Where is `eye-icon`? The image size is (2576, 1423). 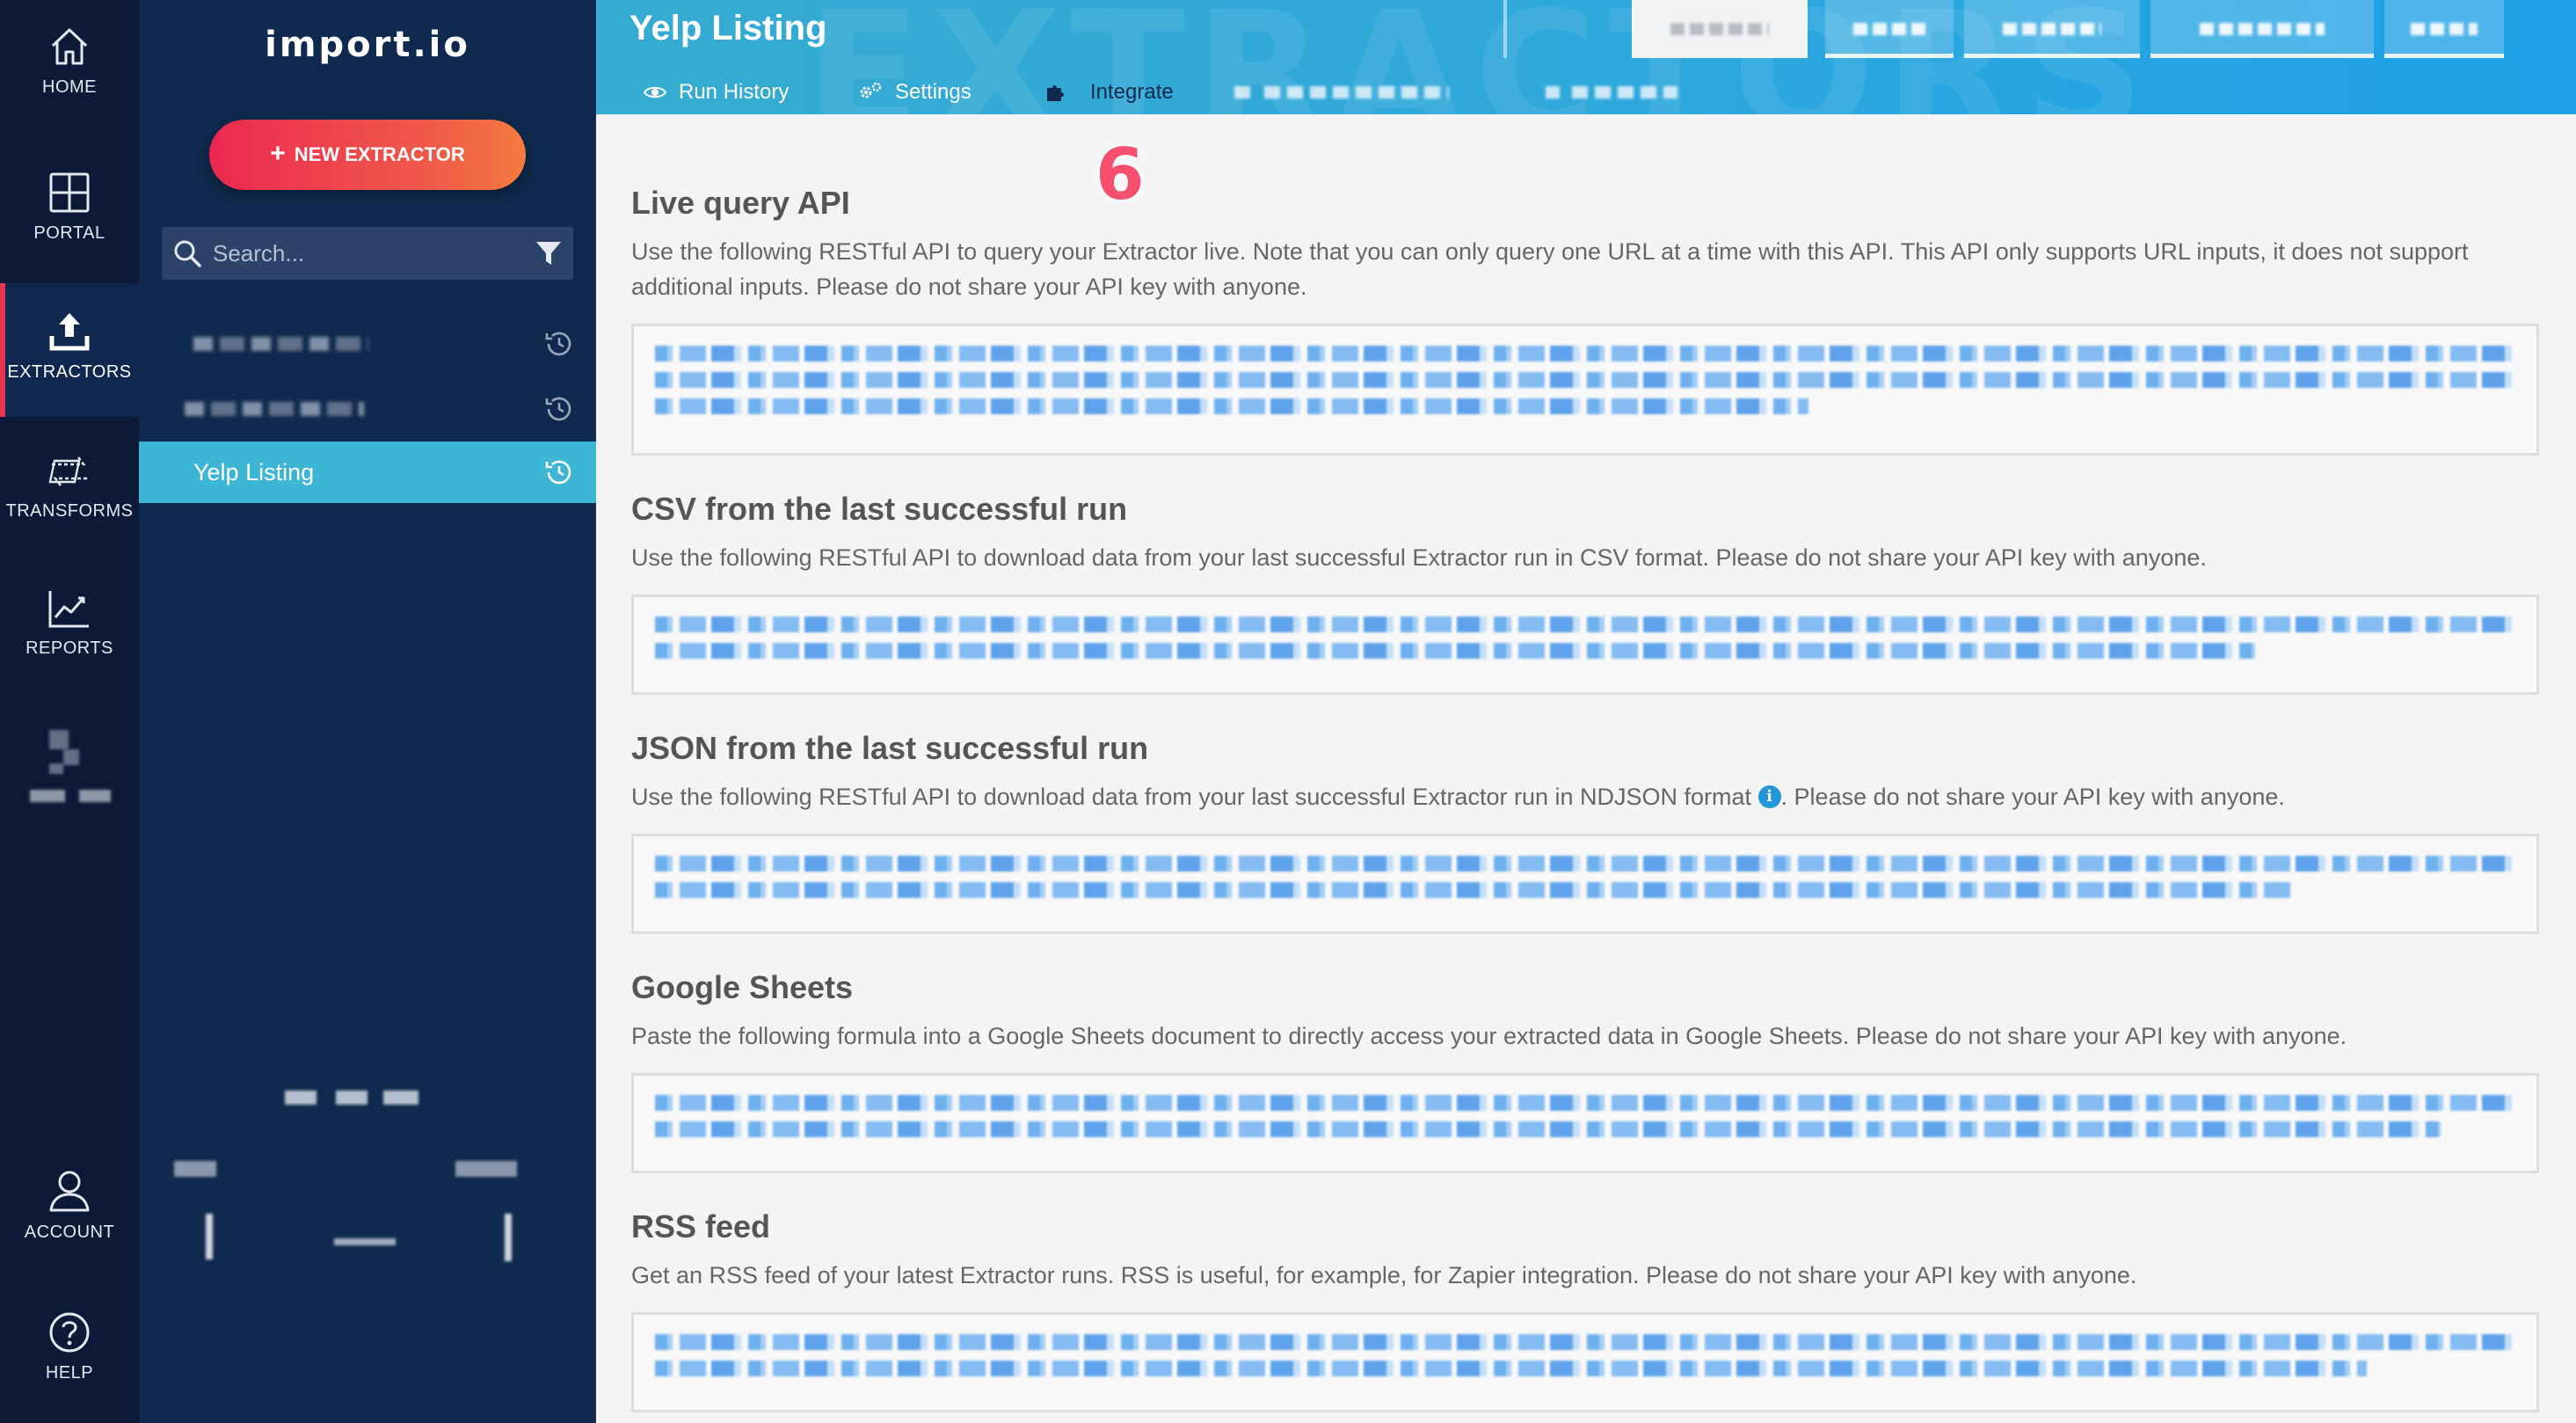 eye-icon is located at coordinates (655, 92).